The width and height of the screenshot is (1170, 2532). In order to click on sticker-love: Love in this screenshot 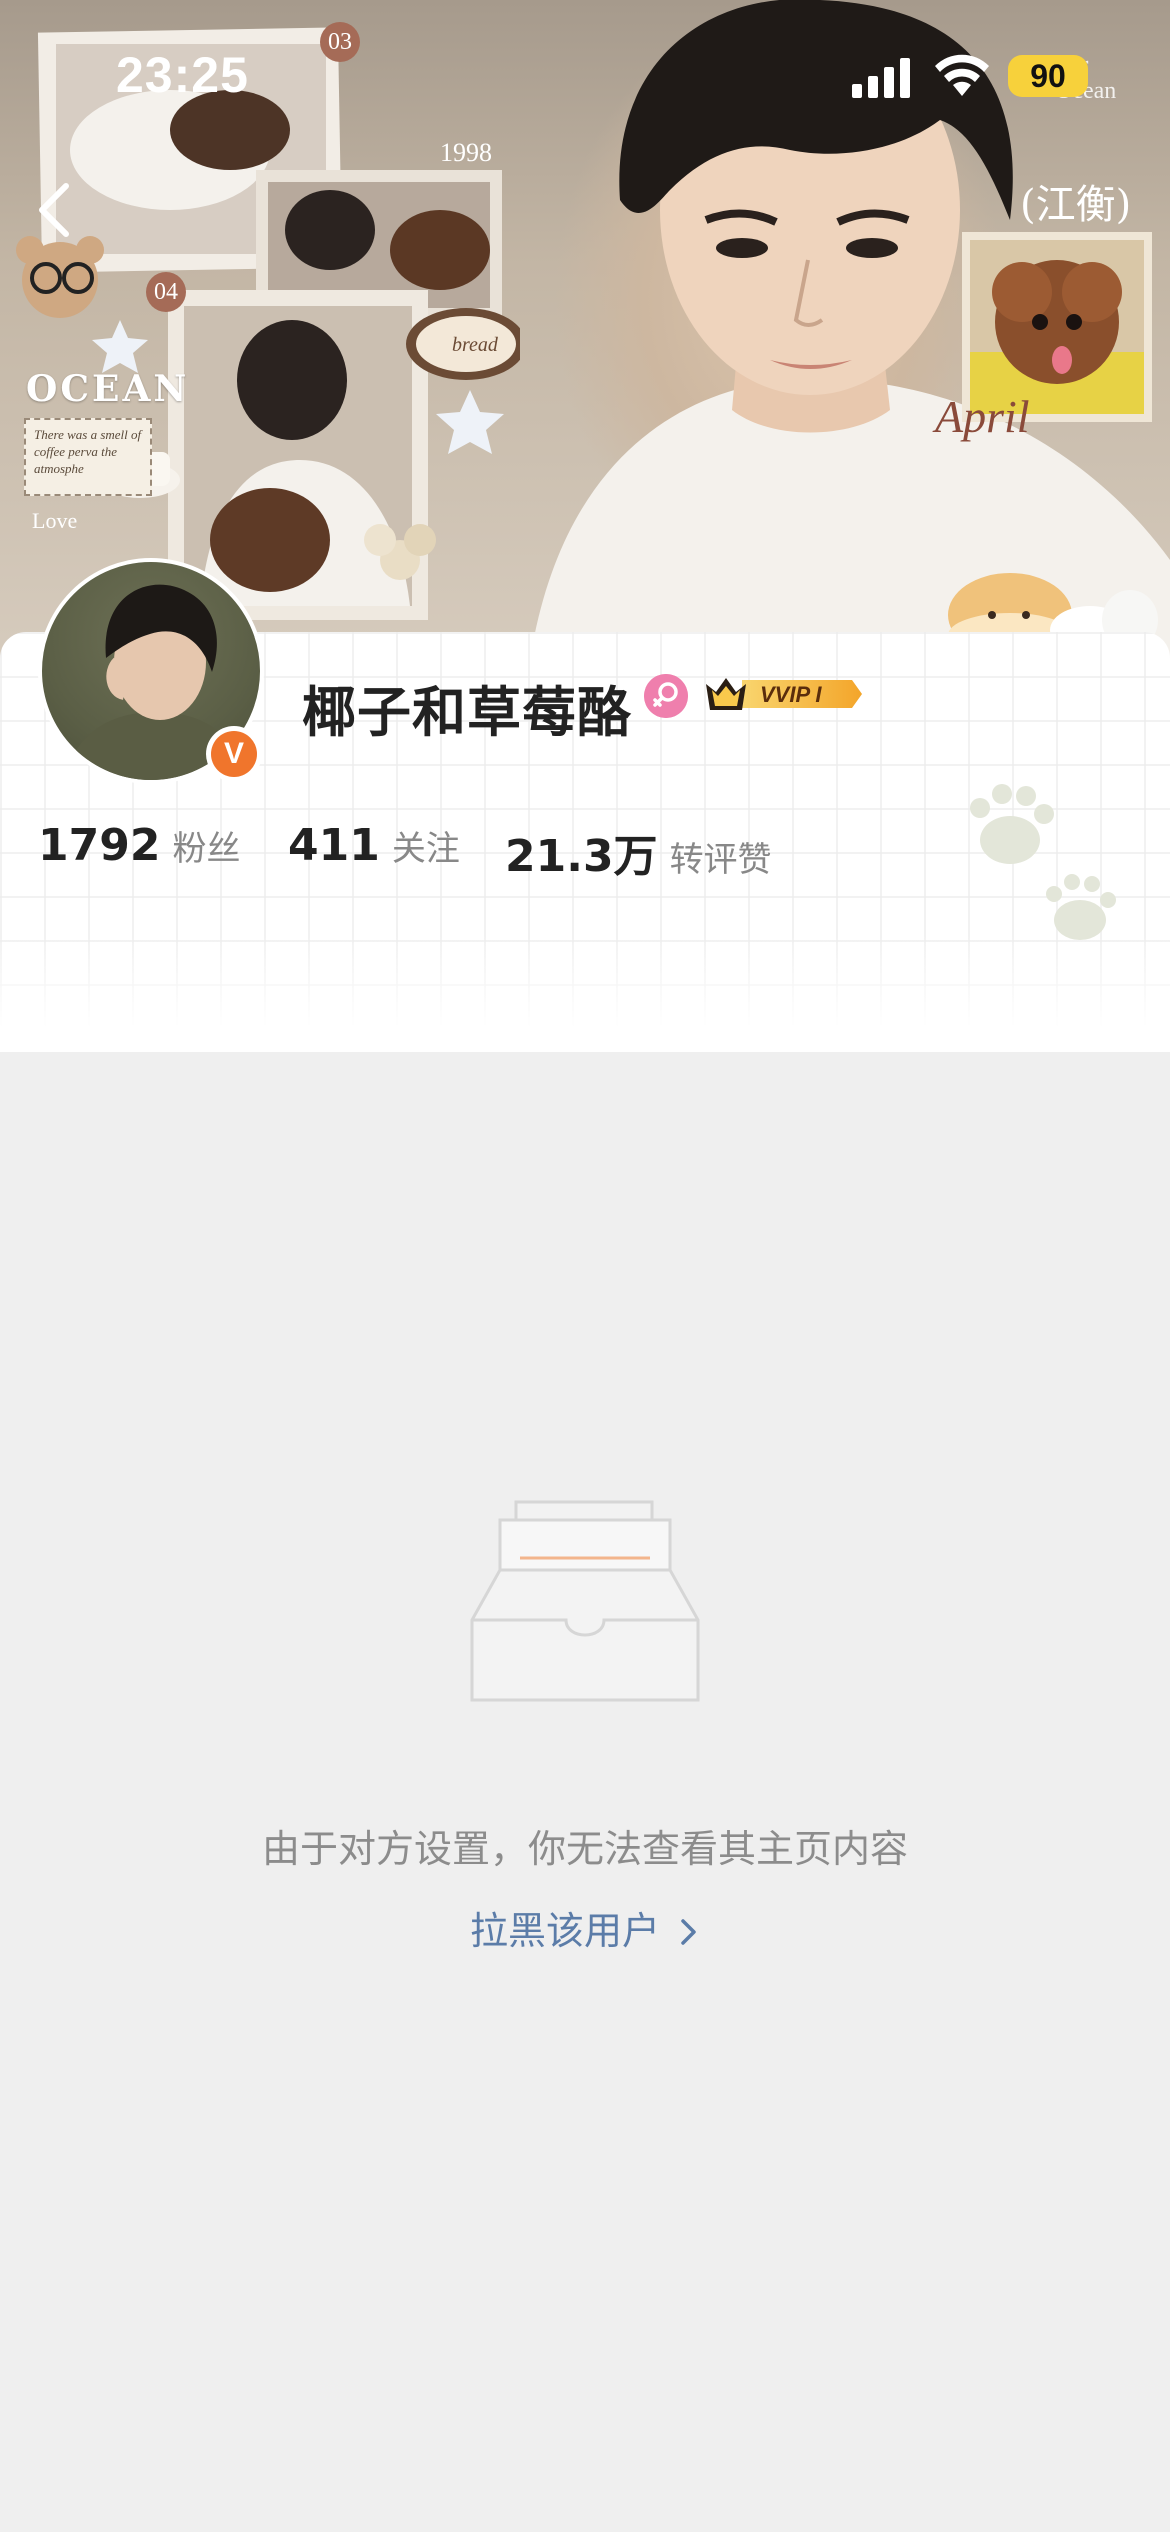, I will do `click(55, 520)`.